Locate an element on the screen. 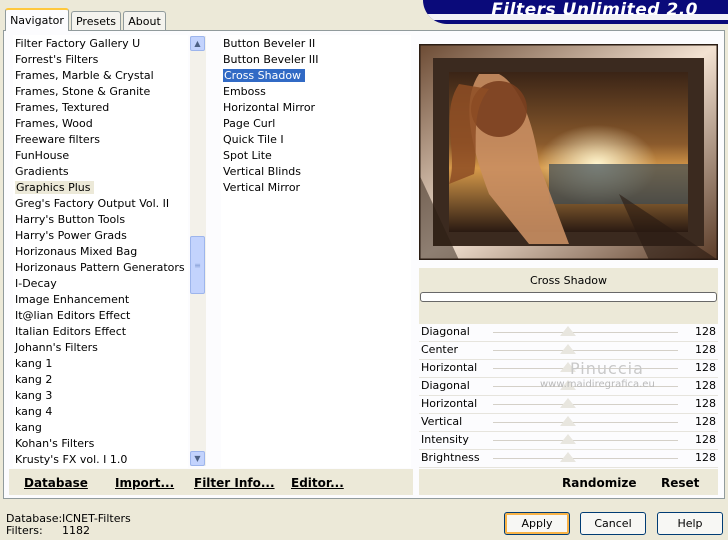  category-label: Krusty's FX vol. I 1.0 is located at coordinates (71, 459).